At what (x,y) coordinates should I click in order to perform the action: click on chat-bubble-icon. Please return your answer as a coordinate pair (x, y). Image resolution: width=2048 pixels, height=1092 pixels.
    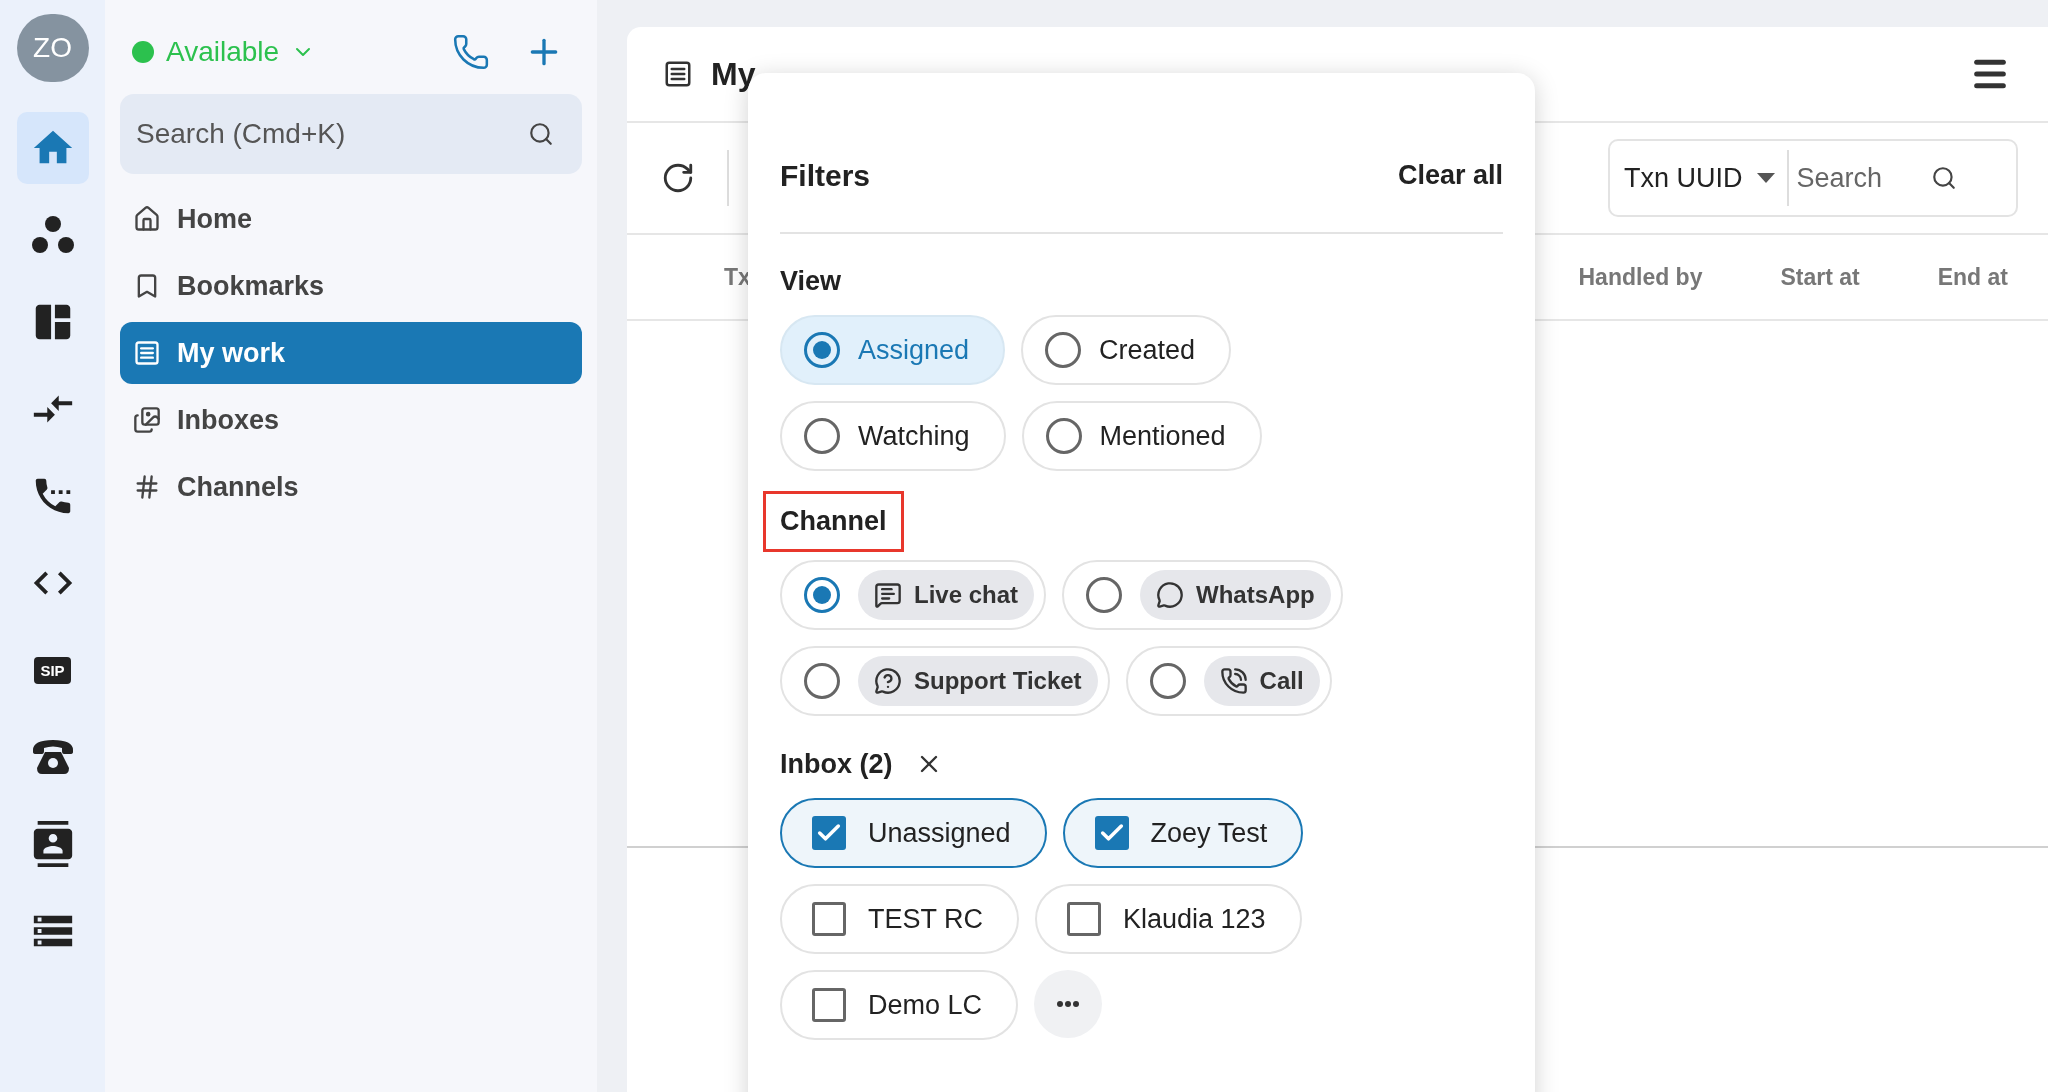
    Looking at the image, I should click on (1170, 595).